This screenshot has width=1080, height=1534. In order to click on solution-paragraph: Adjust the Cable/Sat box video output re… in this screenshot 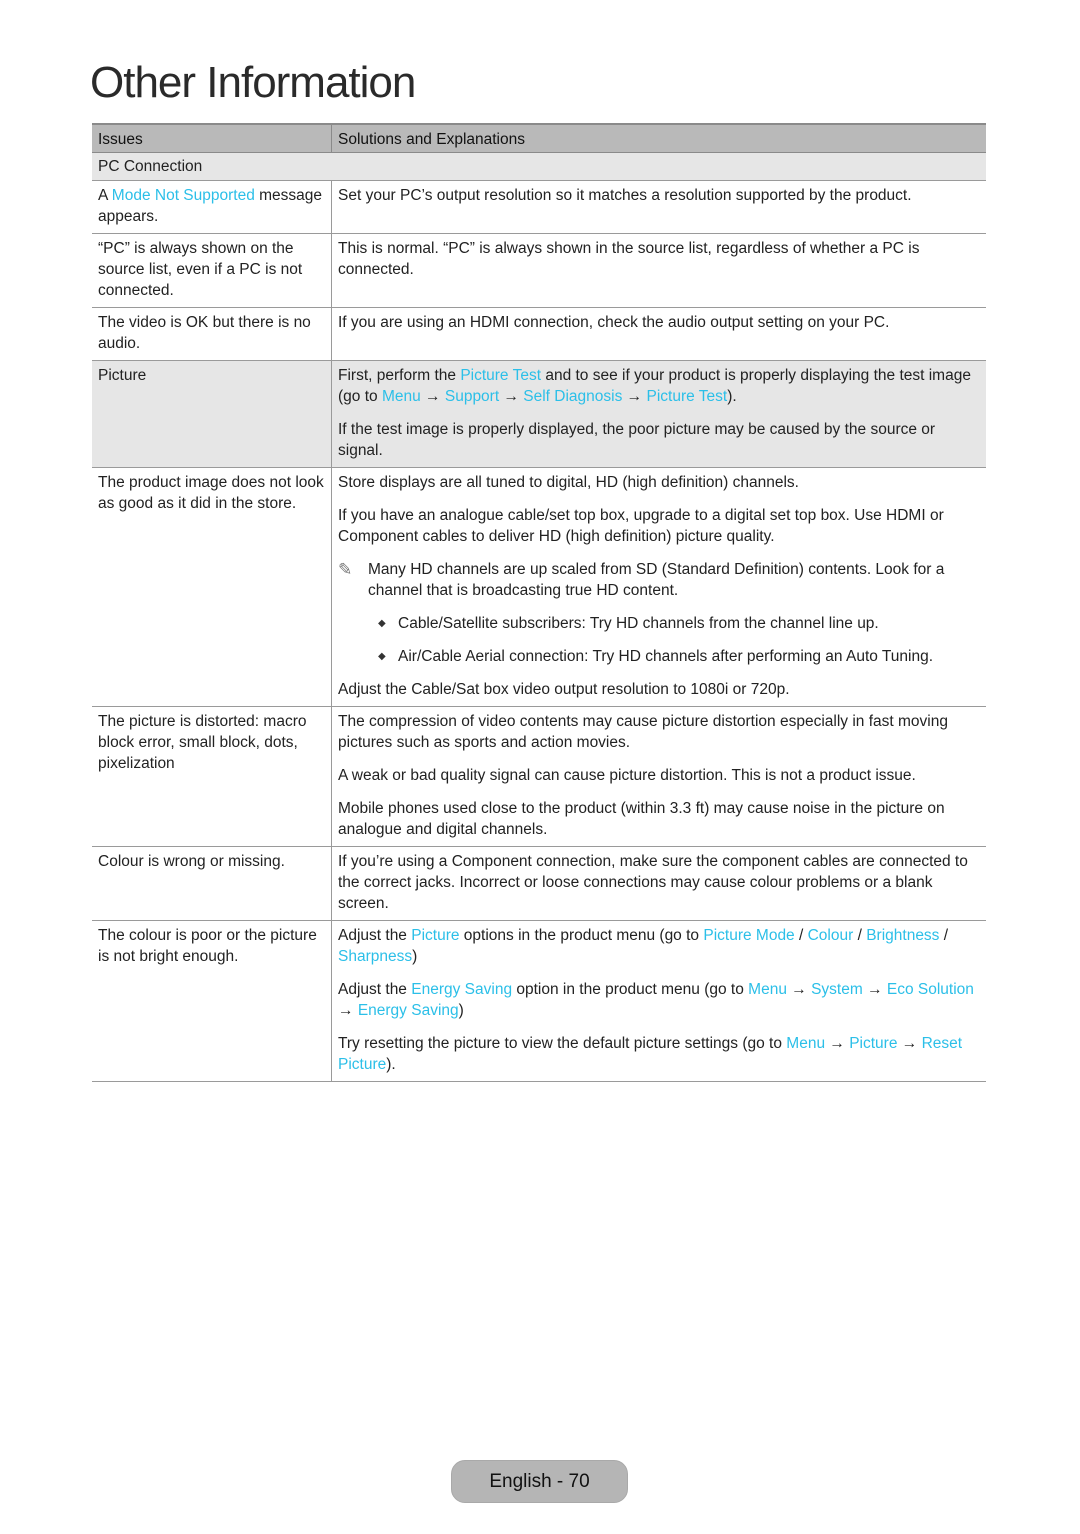, I will do `click(564, 689)`.